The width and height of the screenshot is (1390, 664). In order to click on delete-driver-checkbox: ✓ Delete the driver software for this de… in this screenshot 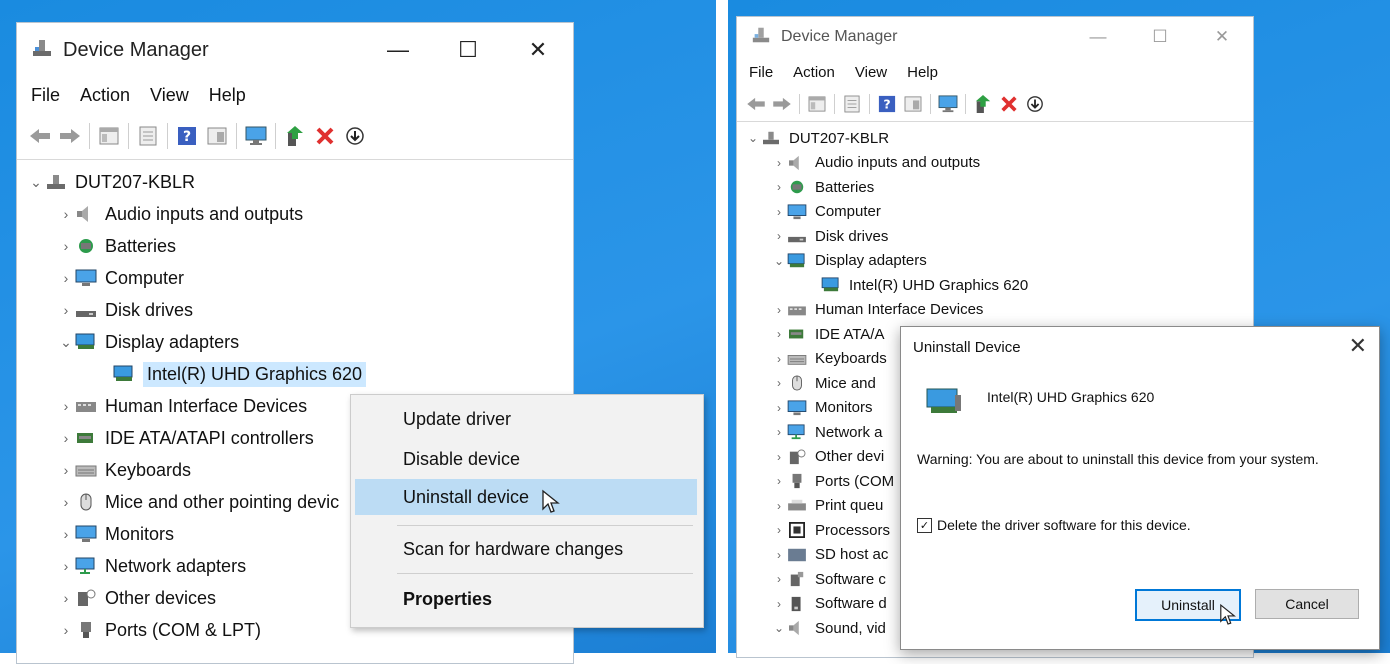, I will do `click(1054, 525)`.